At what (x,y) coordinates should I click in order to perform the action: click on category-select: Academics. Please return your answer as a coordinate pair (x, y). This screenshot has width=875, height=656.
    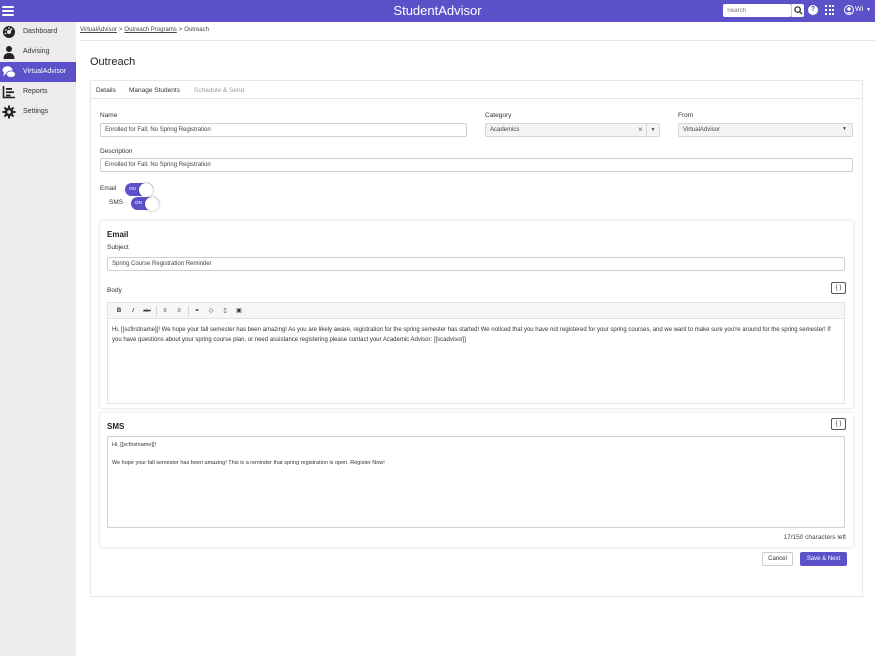
    Looking at the image, I should click on (572, 130).